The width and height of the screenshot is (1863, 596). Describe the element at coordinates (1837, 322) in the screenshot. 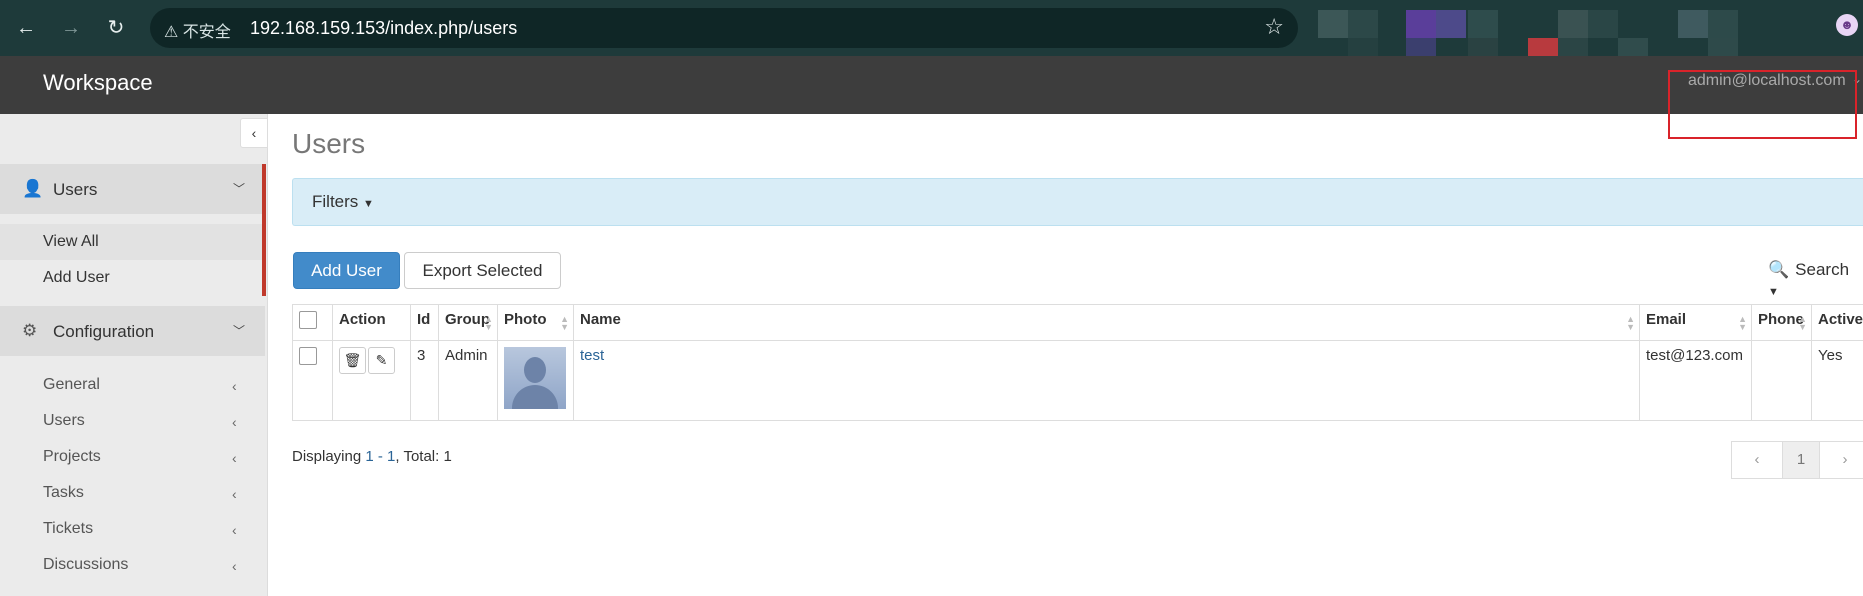

I see `column-header-active: Active` at that location.